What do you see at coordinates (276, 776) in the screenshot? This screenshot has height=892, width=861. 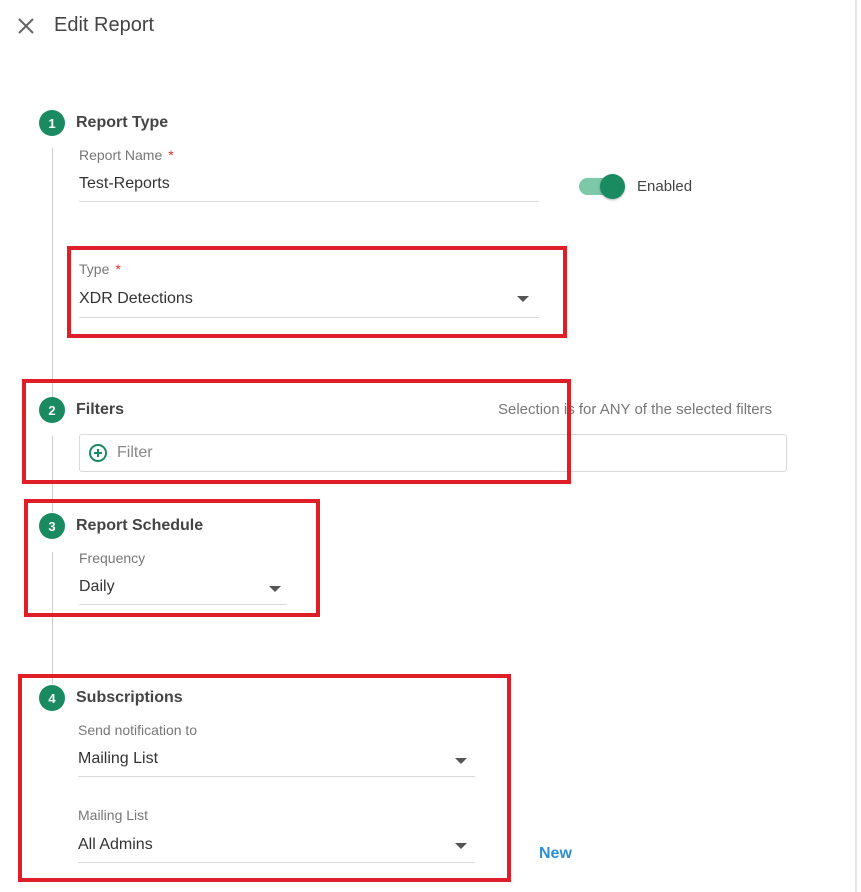 I see `send-notification-underline` at bounding box center [276, 776].